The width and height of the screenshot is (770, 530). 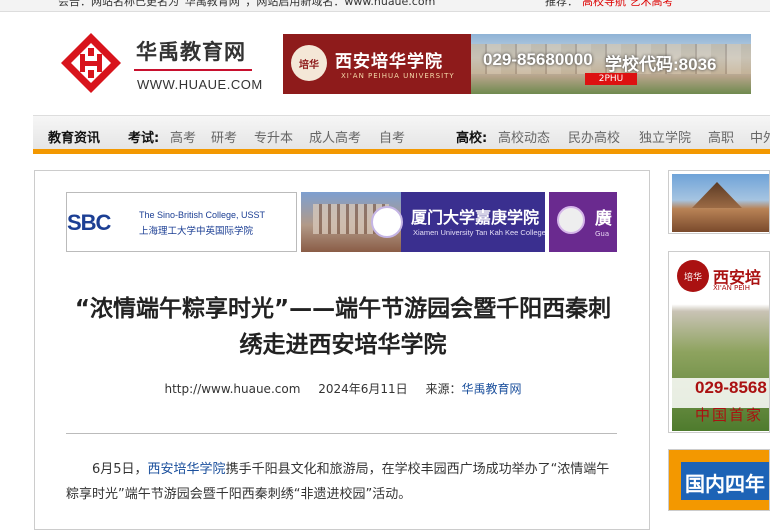 I want to click on nav-underline, so click(x=401, y=151).